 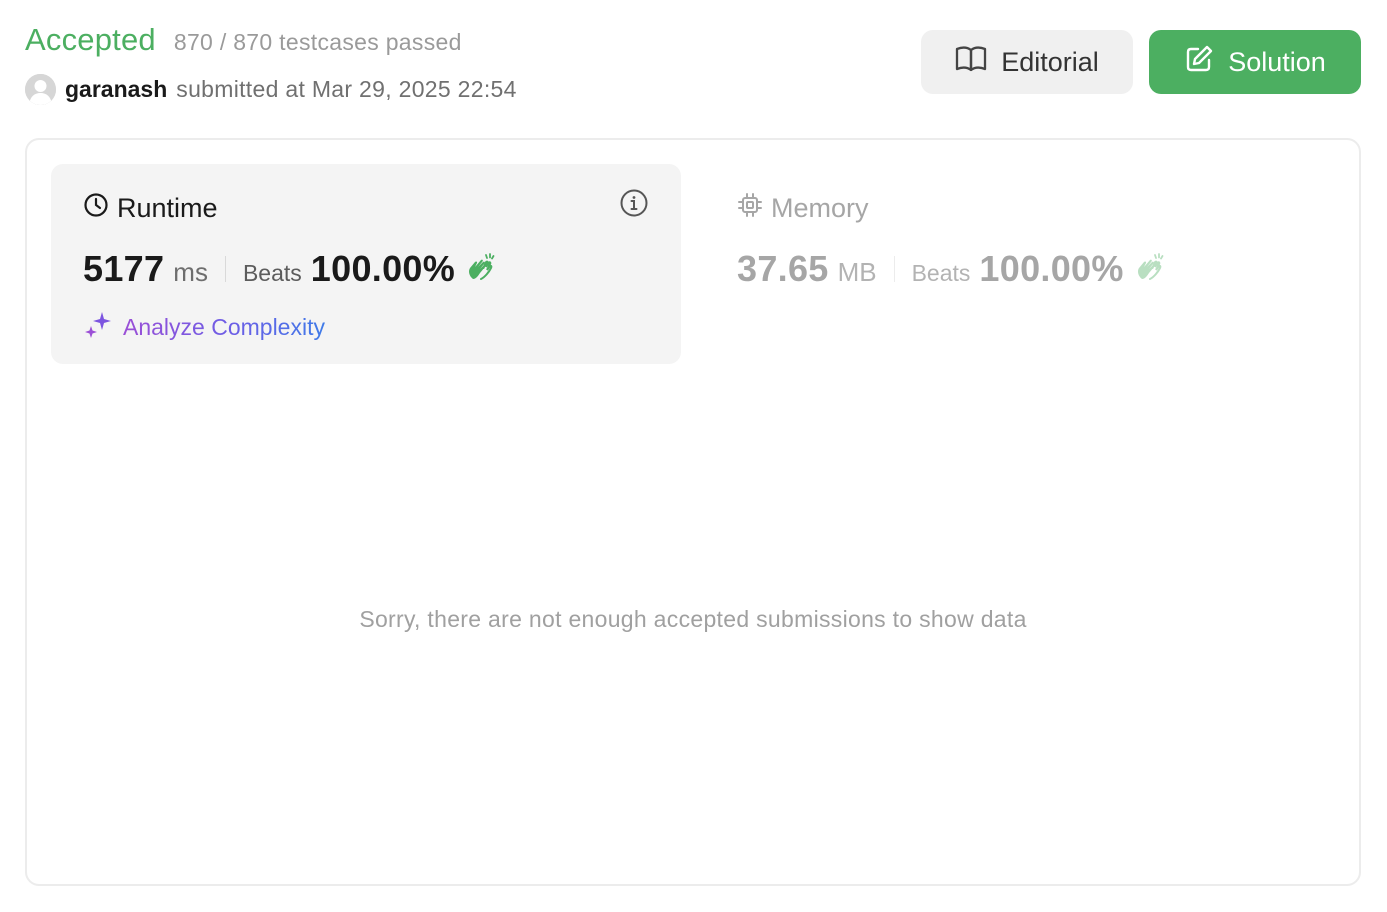 I want to click on editorial-button-label: Editorial, so click(x=1050, y=61).